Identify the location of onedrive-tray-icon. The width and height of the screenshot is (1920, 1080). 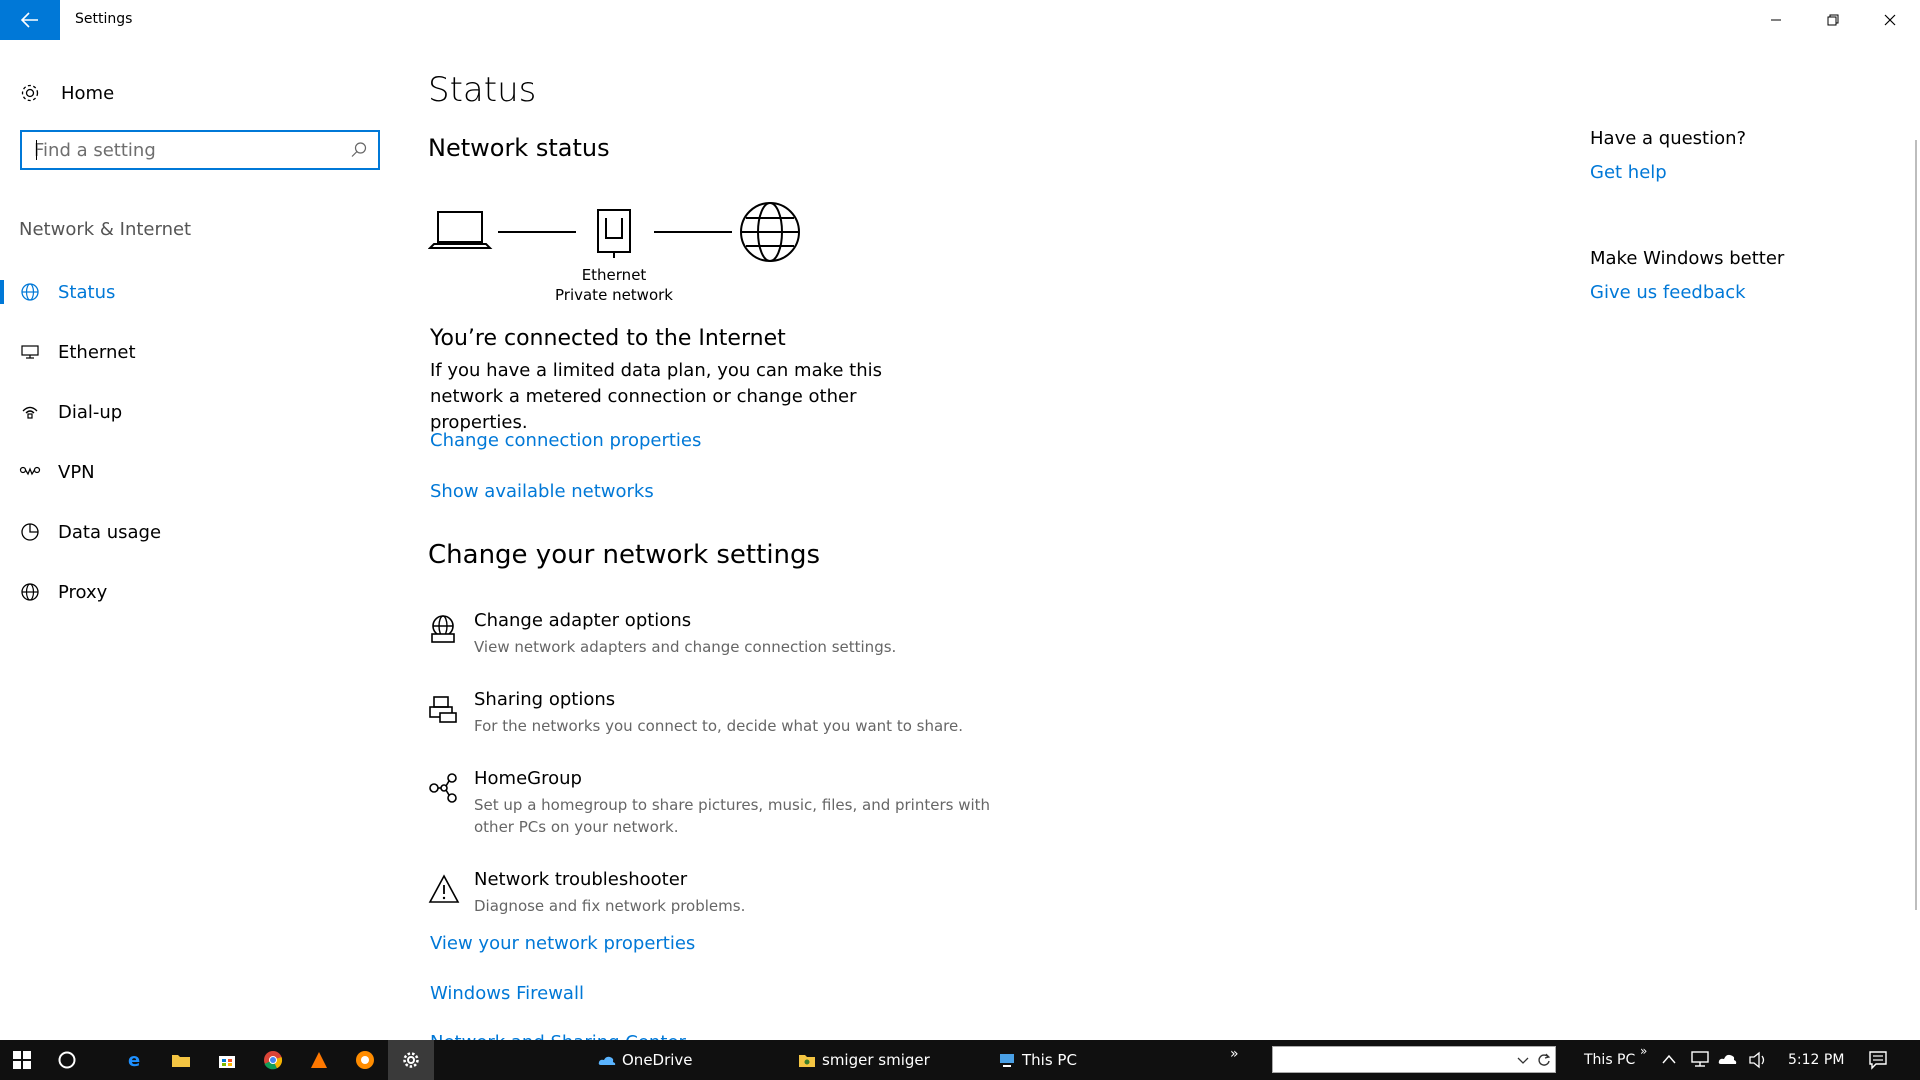
(1728, 1059).